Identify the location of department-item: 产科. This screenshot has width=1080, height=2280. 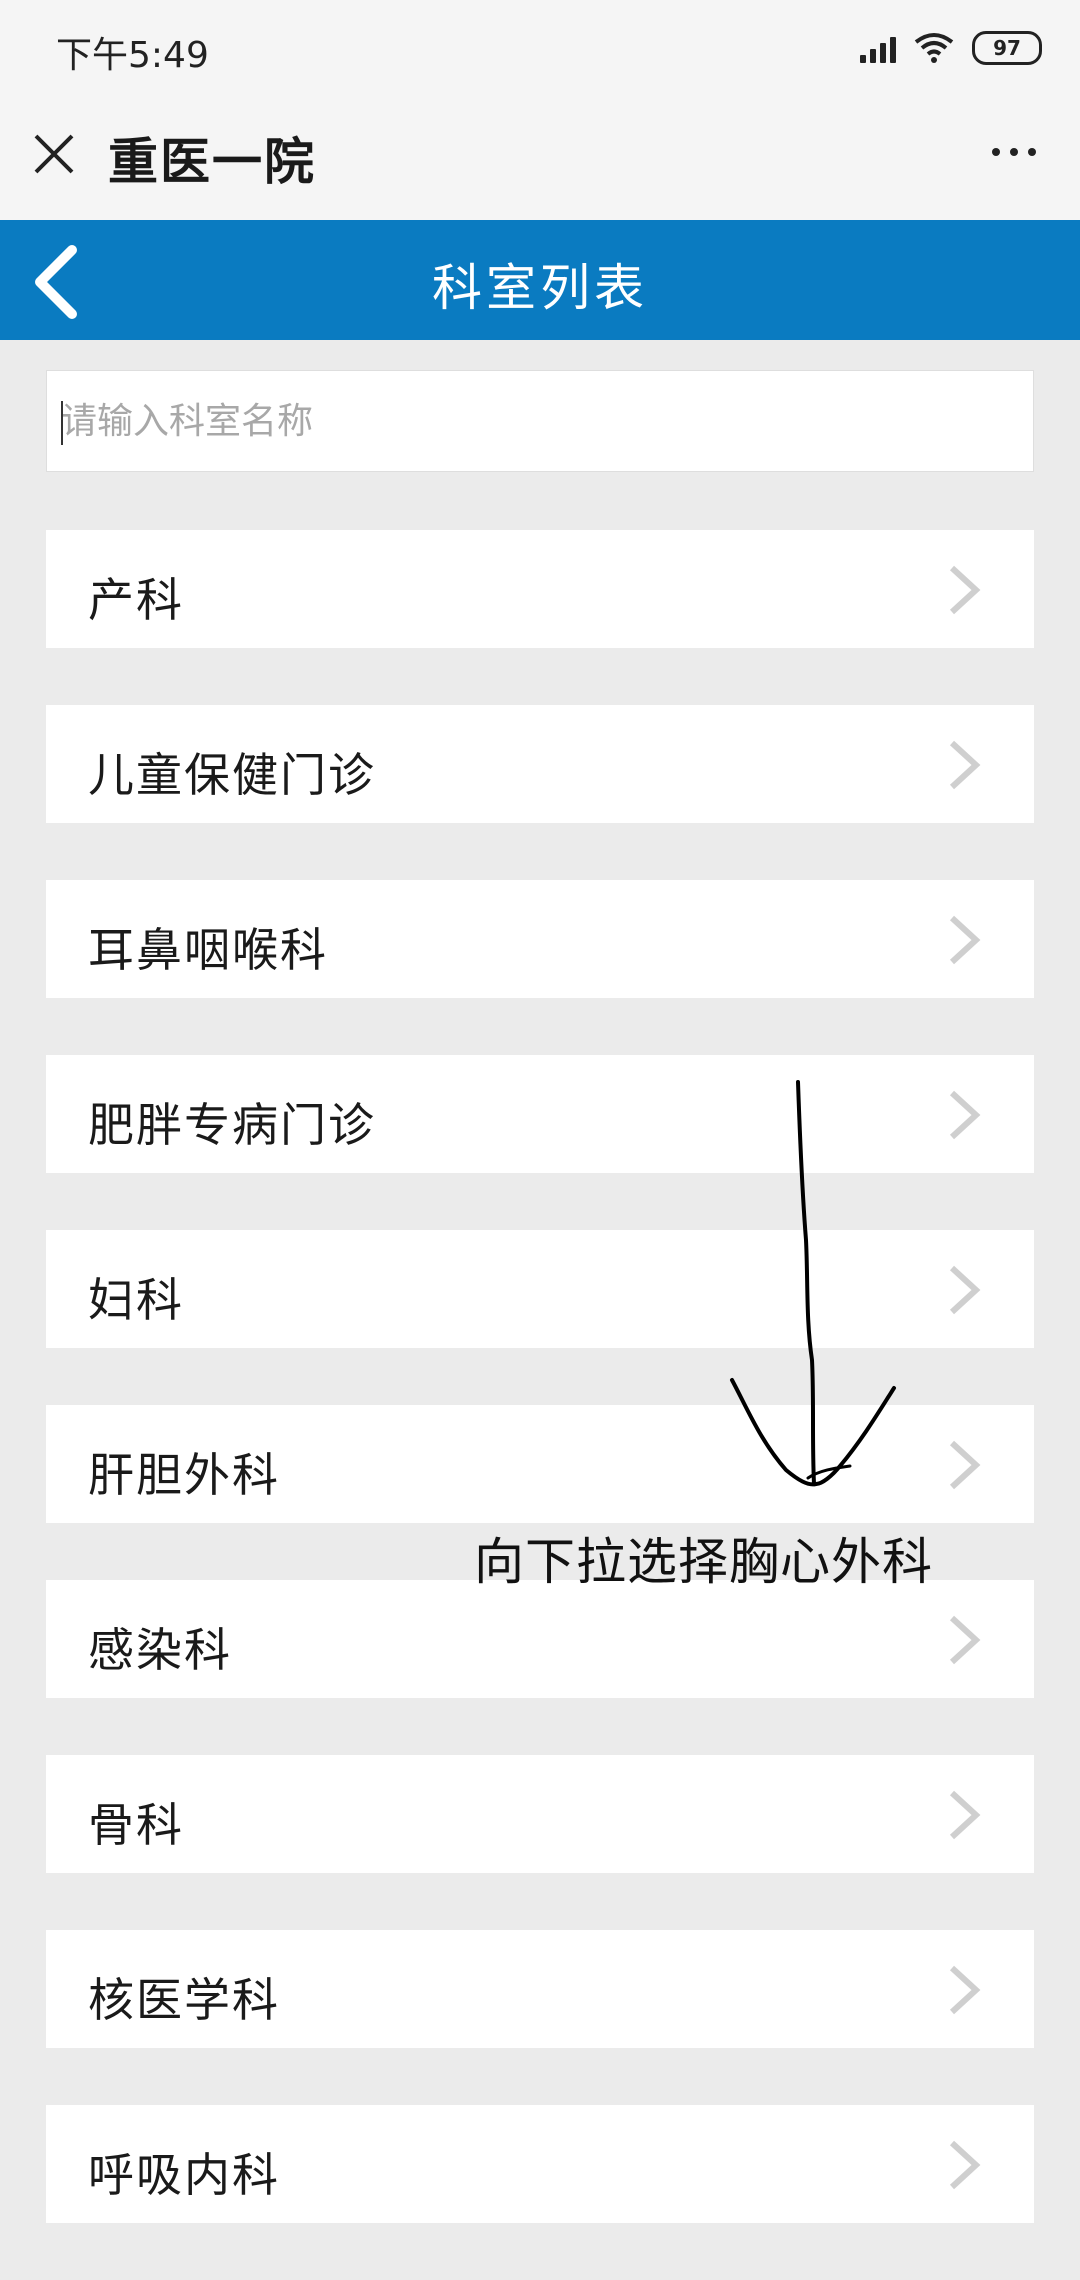
(540, 589).